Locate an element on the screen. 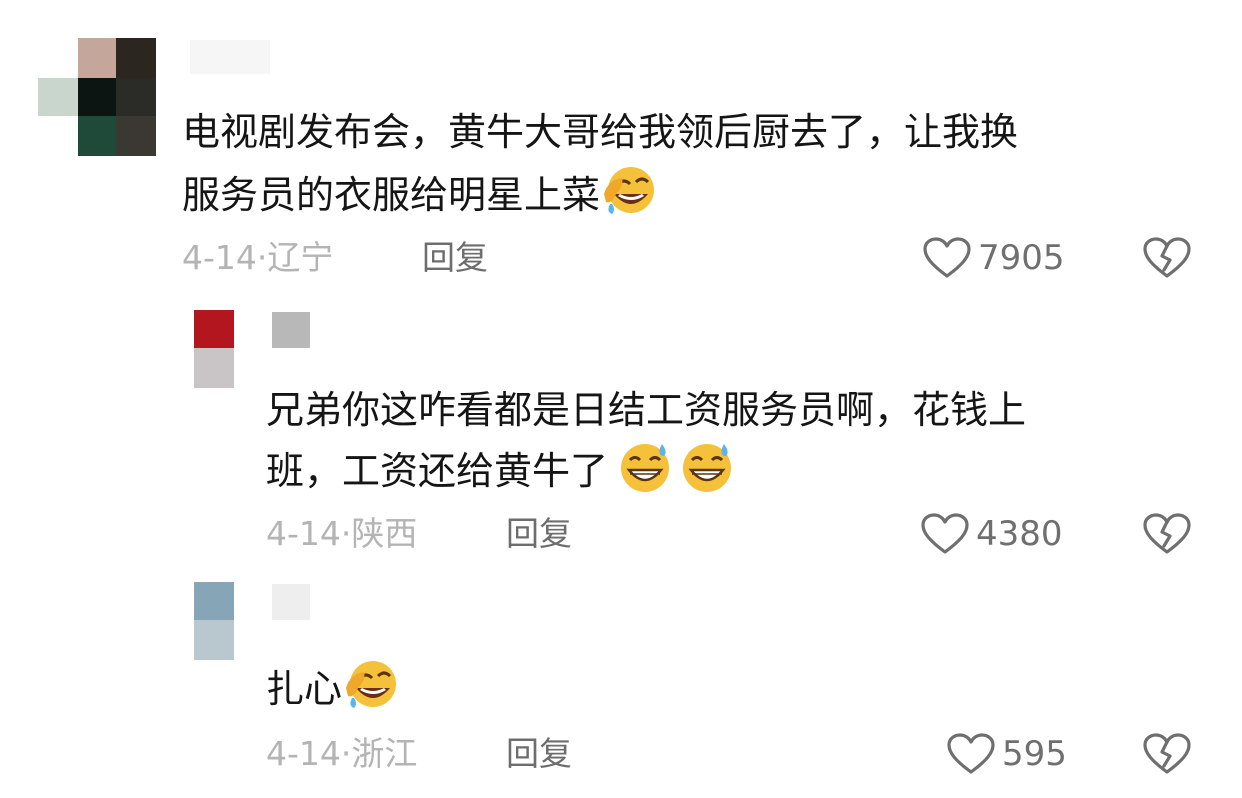 The image size is (1242, 798). comment-location: 浙江 is located at coordinates (384, 753).